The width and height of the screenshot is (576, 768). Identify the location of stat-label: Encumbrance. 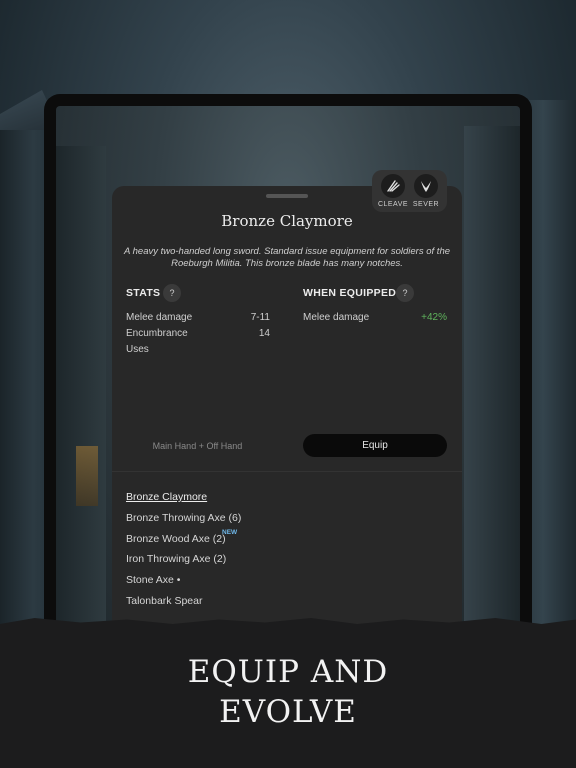
(157, 333).